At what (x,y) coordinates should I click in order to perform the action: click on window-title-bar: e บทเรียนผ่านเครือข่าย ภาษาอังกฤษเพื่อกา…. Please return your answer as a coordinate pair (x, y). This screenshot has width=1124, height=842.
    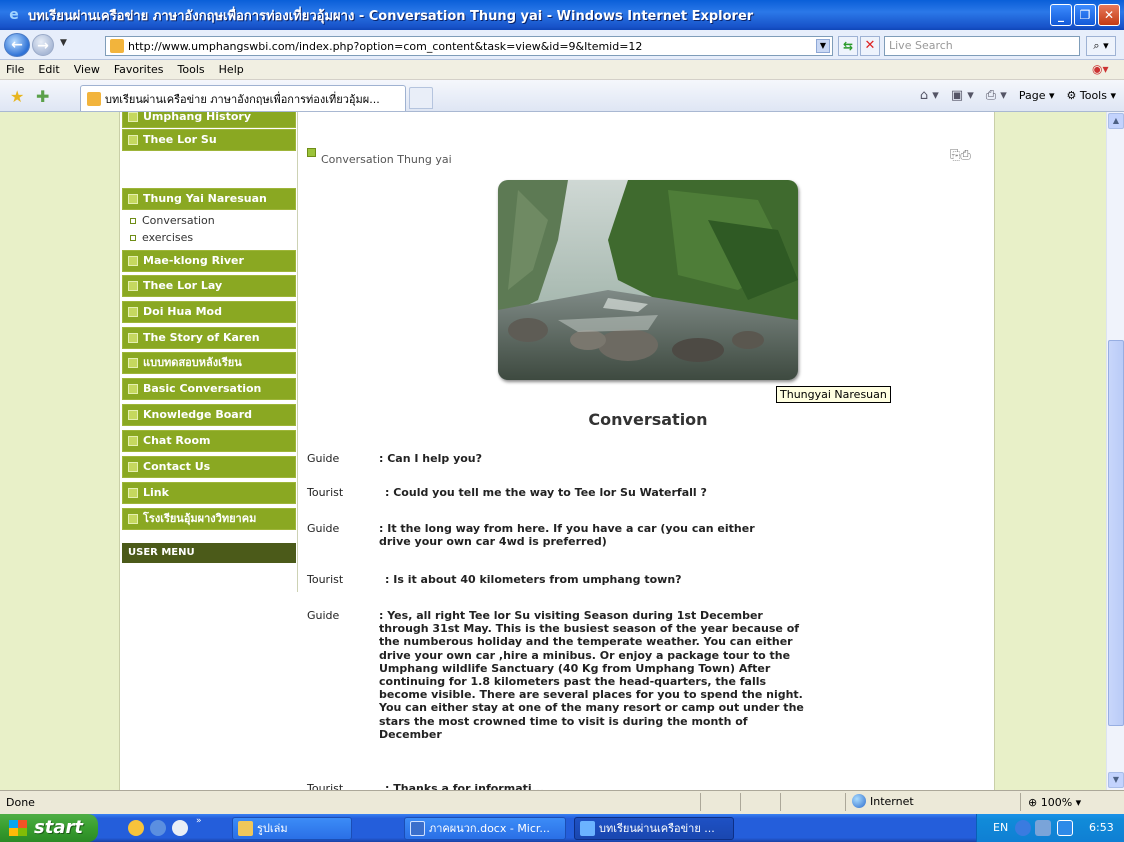
    Looking at the image, I should click on (562, 15).